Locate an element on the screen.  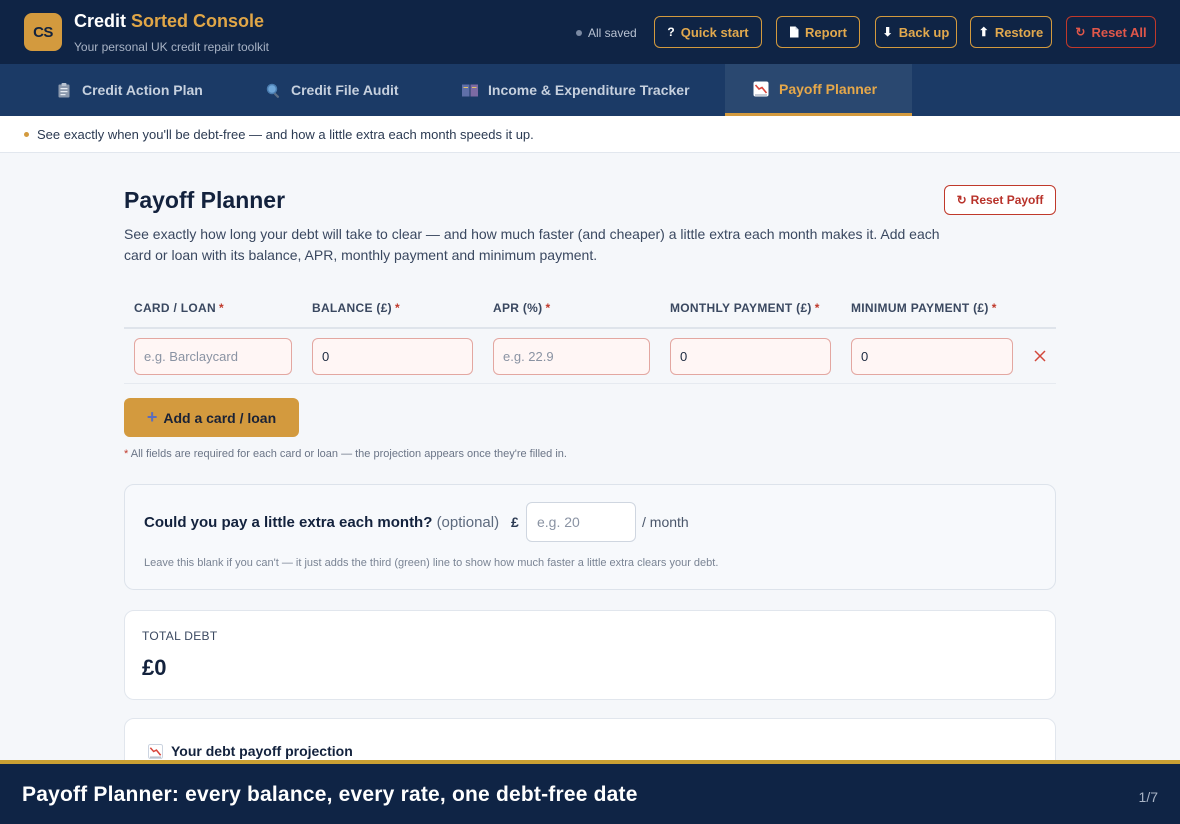
column-header-label: MONTHLY PAYMENT (£) is located at coordinates (741, 308).